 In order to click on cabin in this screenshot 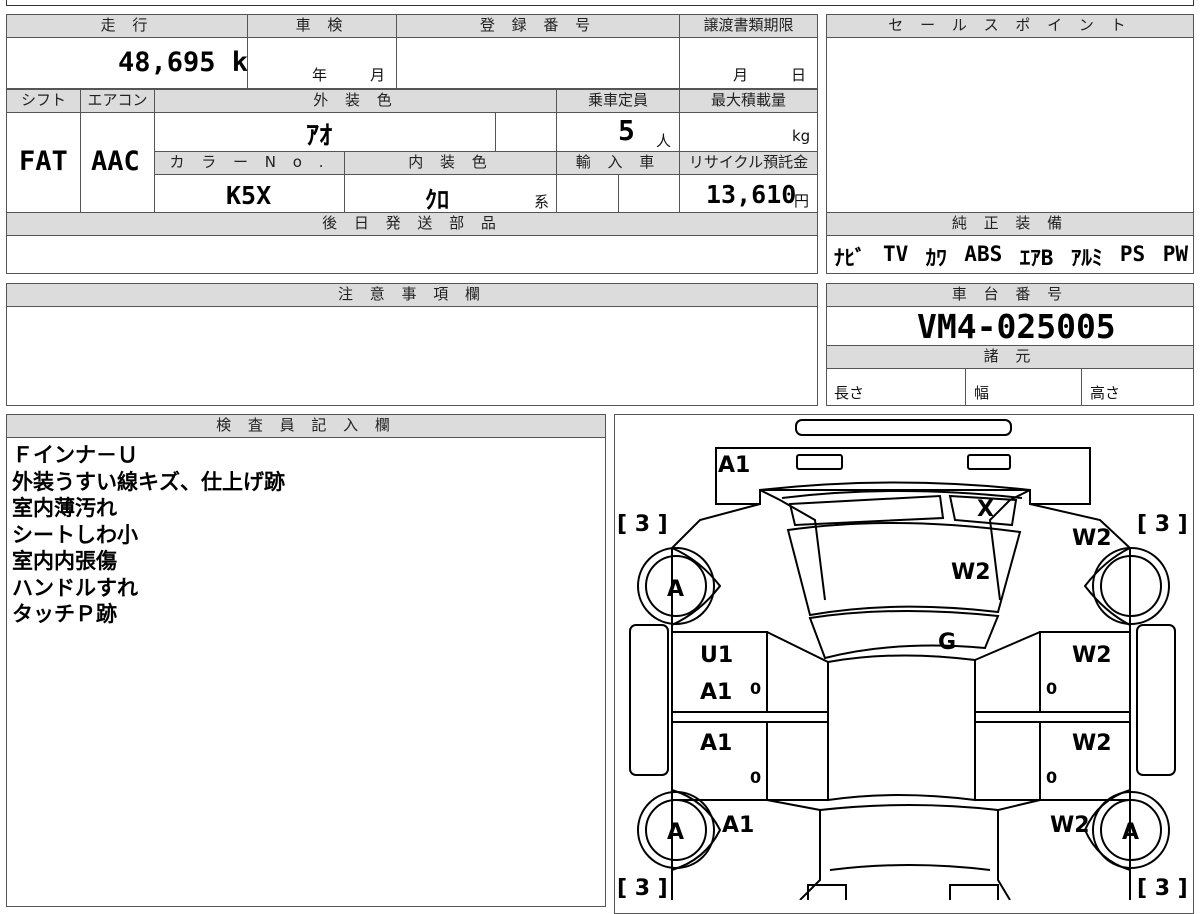, I will do `click(901, 728)`.